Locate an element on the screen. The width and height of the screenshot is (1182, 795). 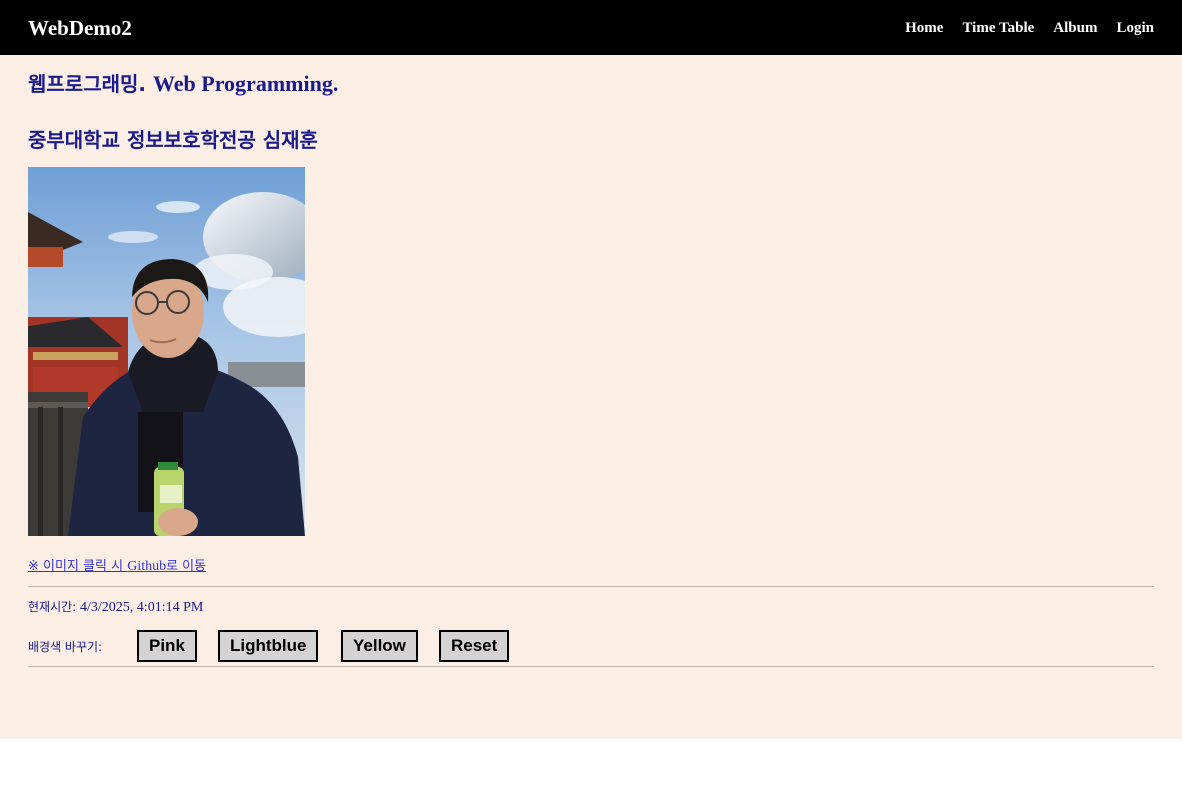
nav-home-link: Home is located at coordinates (924, 28).